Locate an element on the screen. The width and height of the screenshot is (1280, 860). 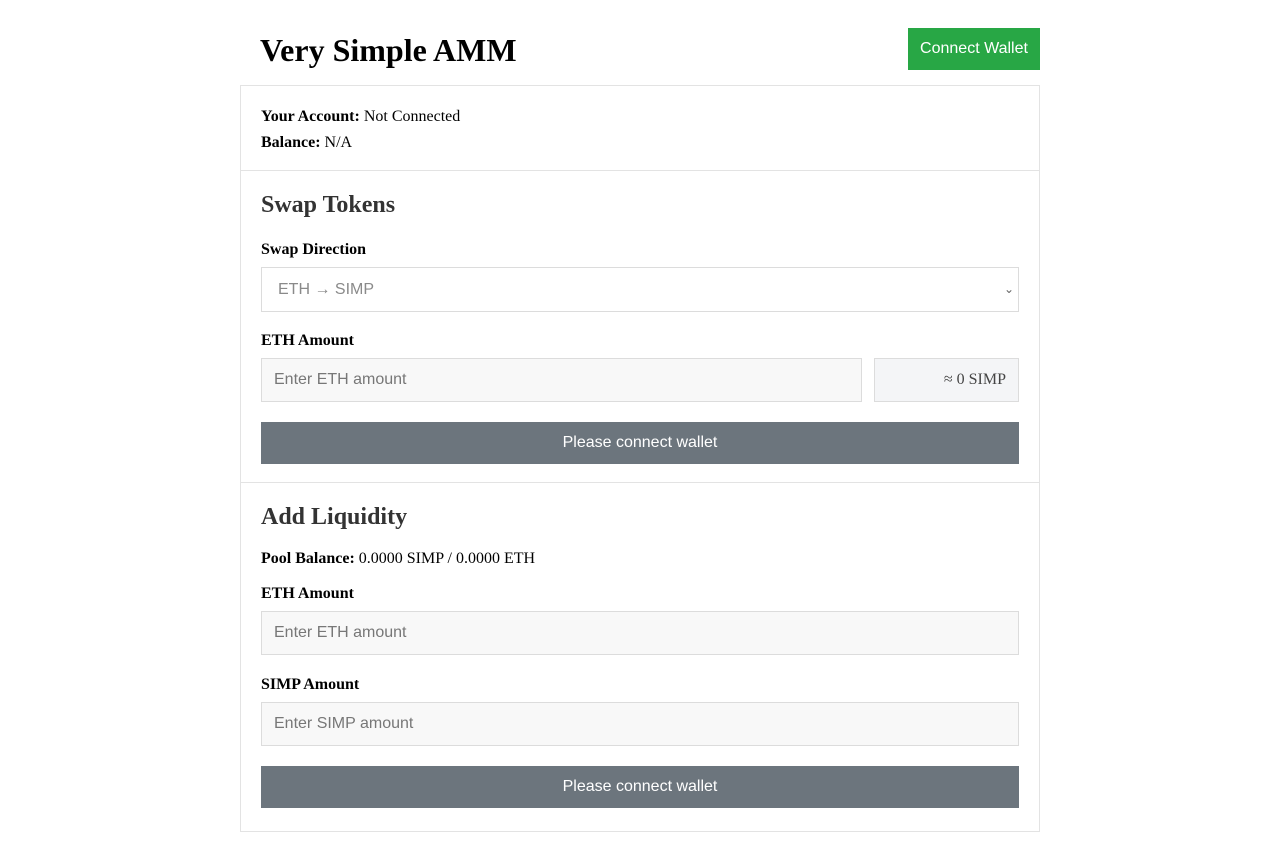
swap-title: Swap Tokens is located at coordinates (328, 205).